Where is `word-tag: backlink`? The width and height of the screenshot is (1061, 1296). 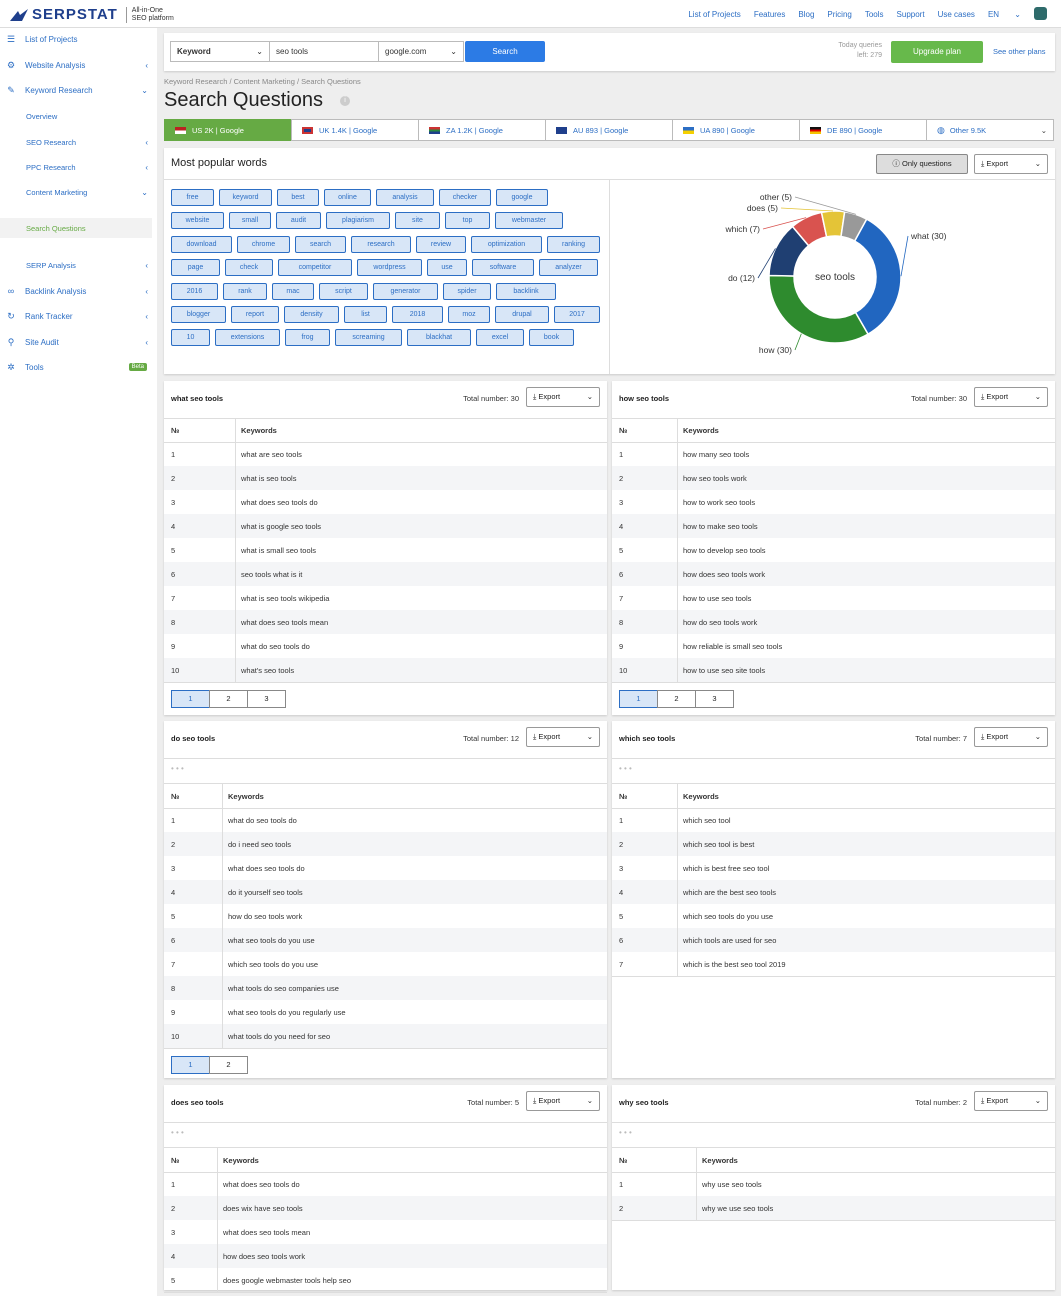
word-tag: backlink is located at coordinates (526, 291).